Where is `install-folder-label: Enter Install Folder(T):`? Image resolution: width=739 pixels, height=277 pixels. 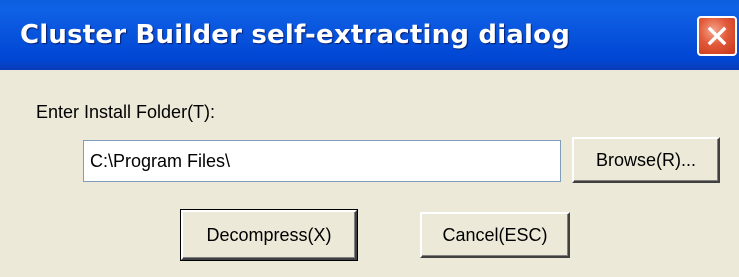 install-folder-label: Enter Install Folder(T): is located at coordinates (126, 112).